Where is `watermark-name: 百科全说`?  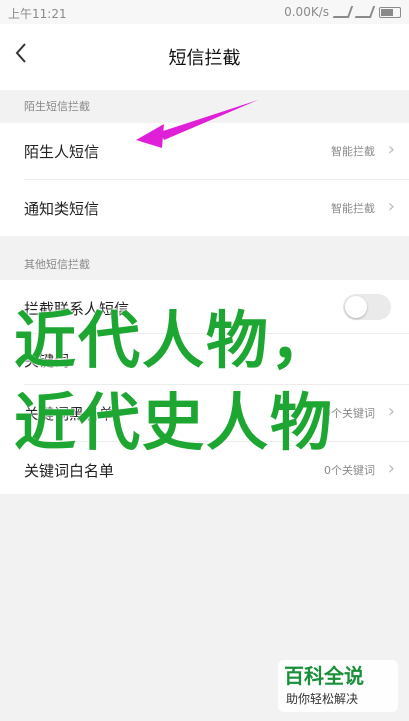
watermark-name: 百科全说 is located at coordinates (324, 676).